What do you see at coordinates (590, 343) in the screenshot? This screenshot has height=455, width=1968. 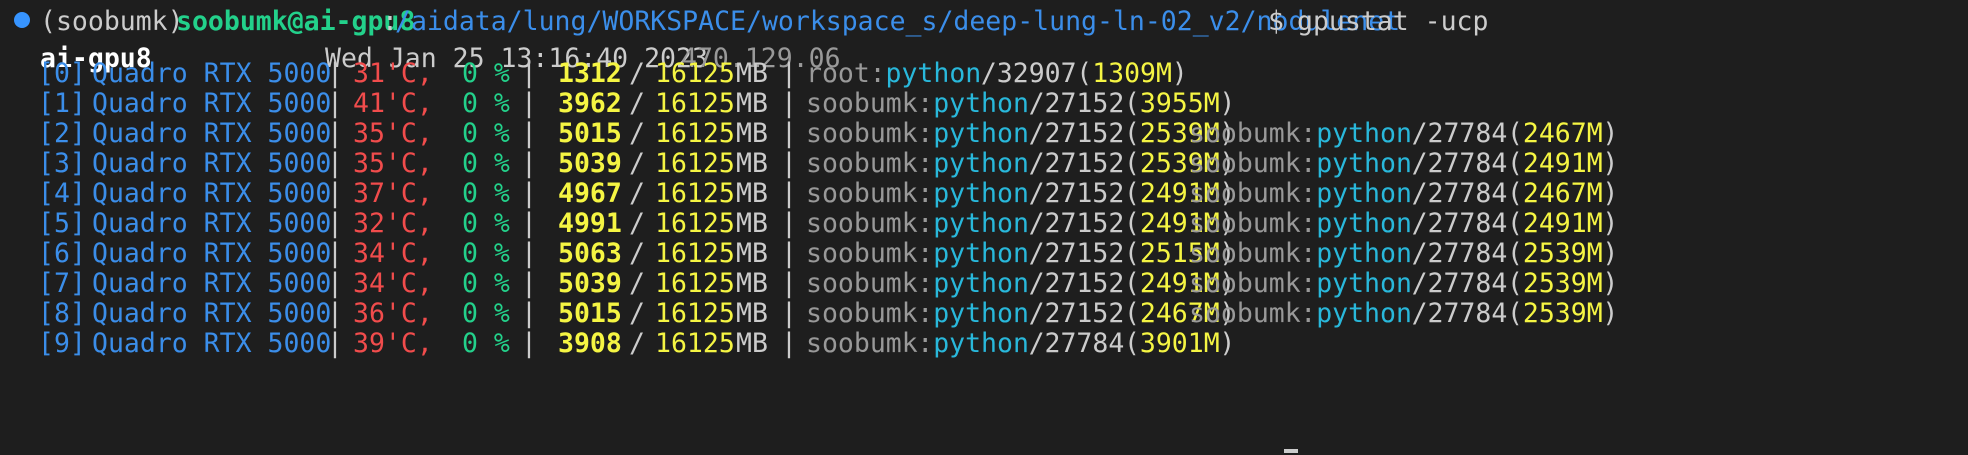 I see `gpu-memory-used: 3908` at bounding box center [590, 343].